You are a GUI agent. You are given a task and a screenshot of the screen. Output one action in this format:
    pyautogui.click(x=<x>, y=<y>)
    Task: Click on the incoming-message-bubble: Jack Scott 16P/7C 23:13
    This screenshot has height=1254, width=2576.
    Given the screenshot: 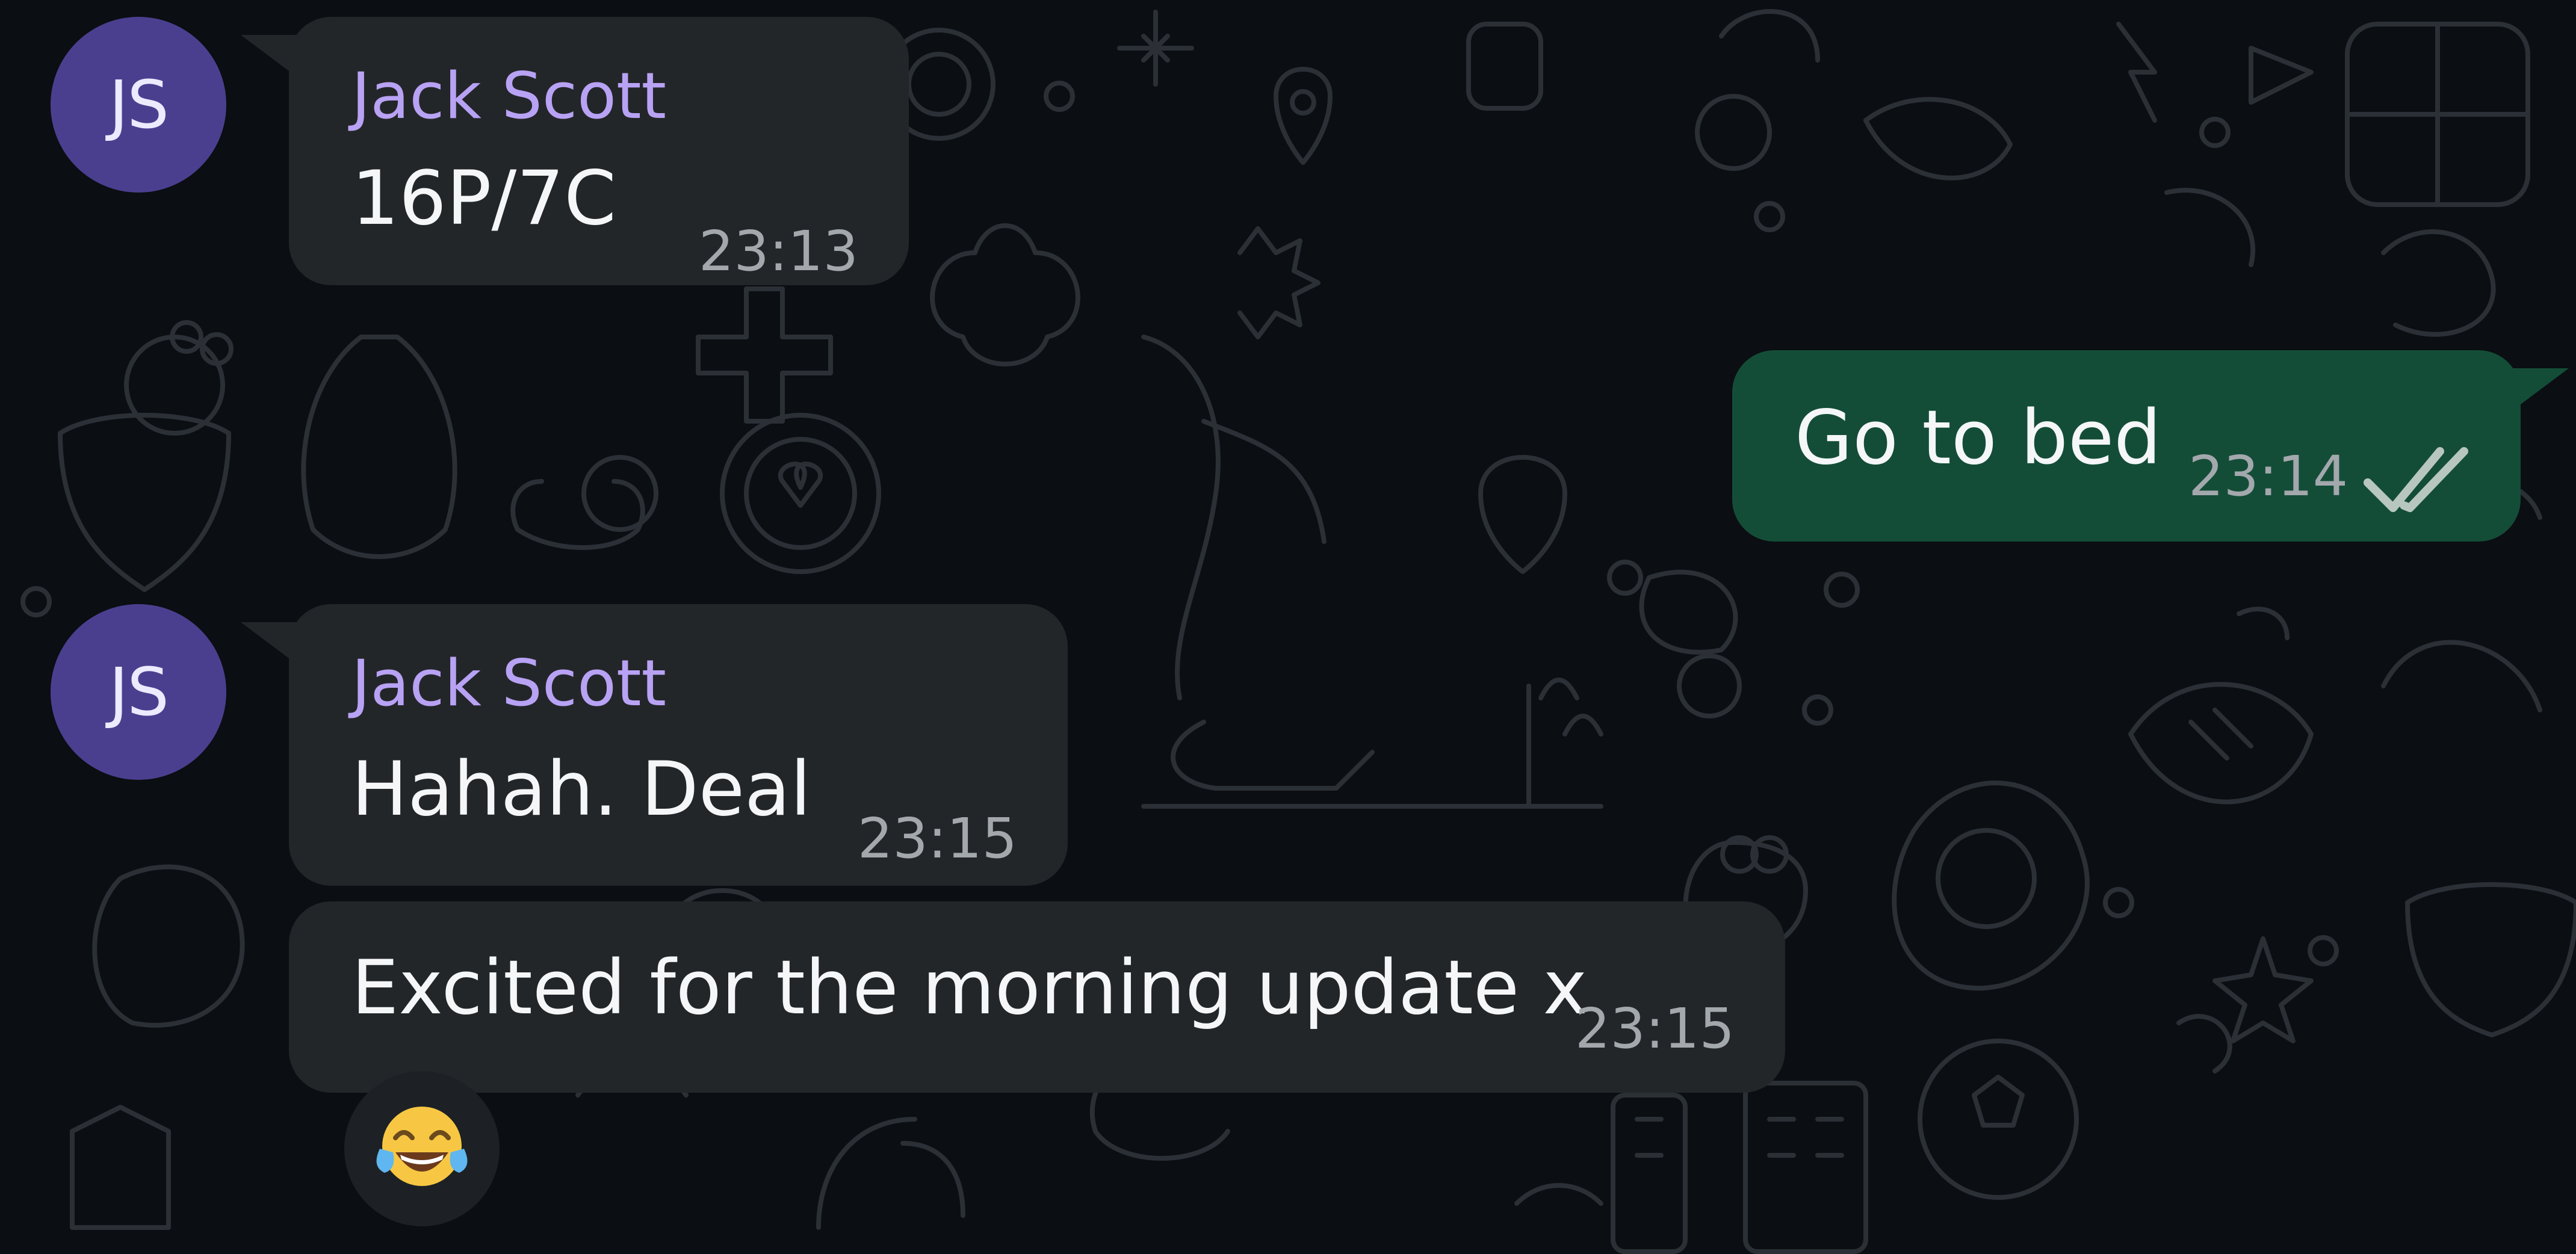 What is the action you would take?
    pyautogui.click(x=575, y=151)
    